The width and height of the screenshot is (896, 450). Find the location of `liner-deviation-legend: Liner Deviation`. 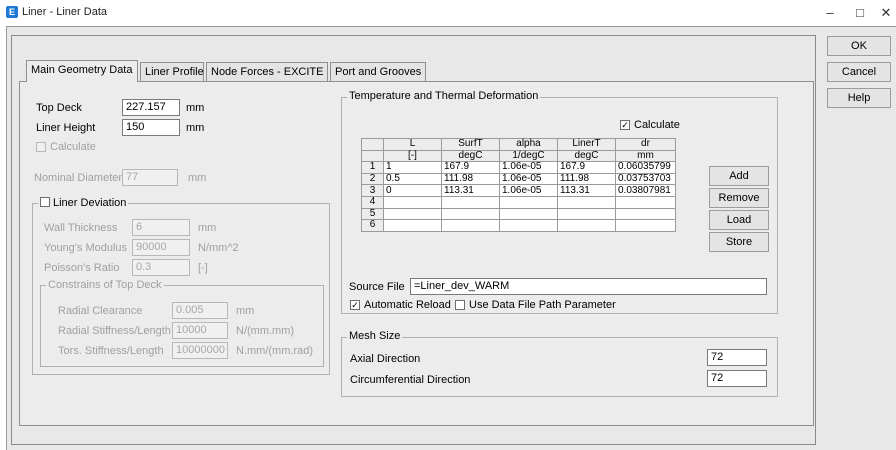

liner-deviation-legend: Liner Deviation is located at coordinates (83, 202).